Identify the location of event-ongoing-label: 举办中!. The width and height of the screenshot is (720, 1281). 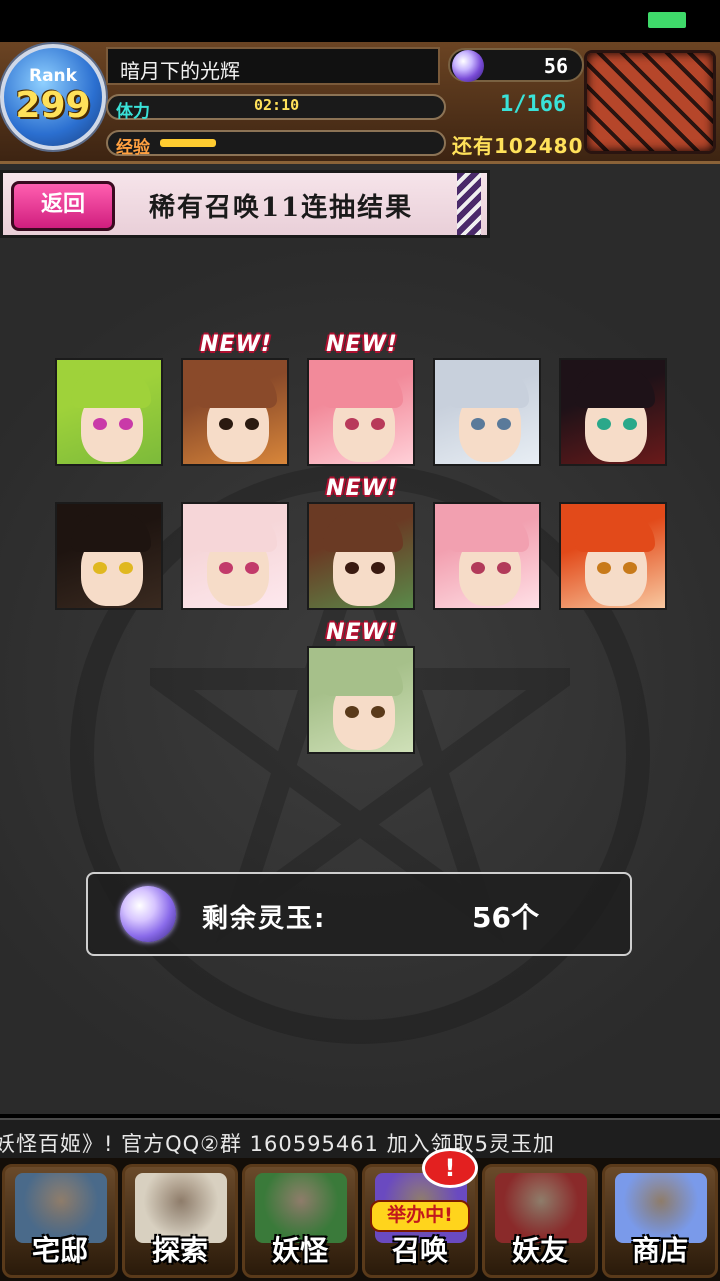
(420, 1216).